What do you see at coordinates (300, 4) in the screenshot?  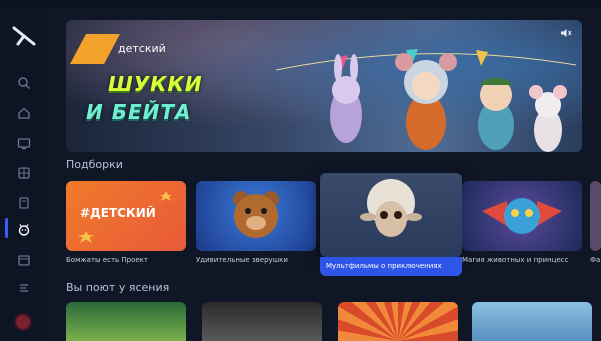 I see `top-bar` at bounding box center [300, 4].